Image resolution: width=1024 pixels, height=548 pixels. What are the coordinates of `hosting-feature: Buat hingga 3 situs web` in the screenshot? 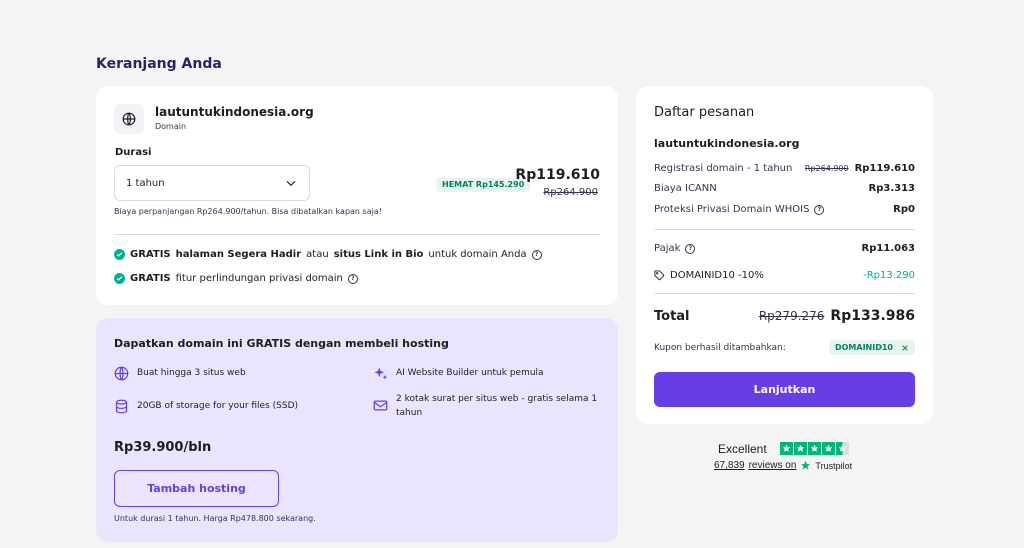 It's located at (234, 373).